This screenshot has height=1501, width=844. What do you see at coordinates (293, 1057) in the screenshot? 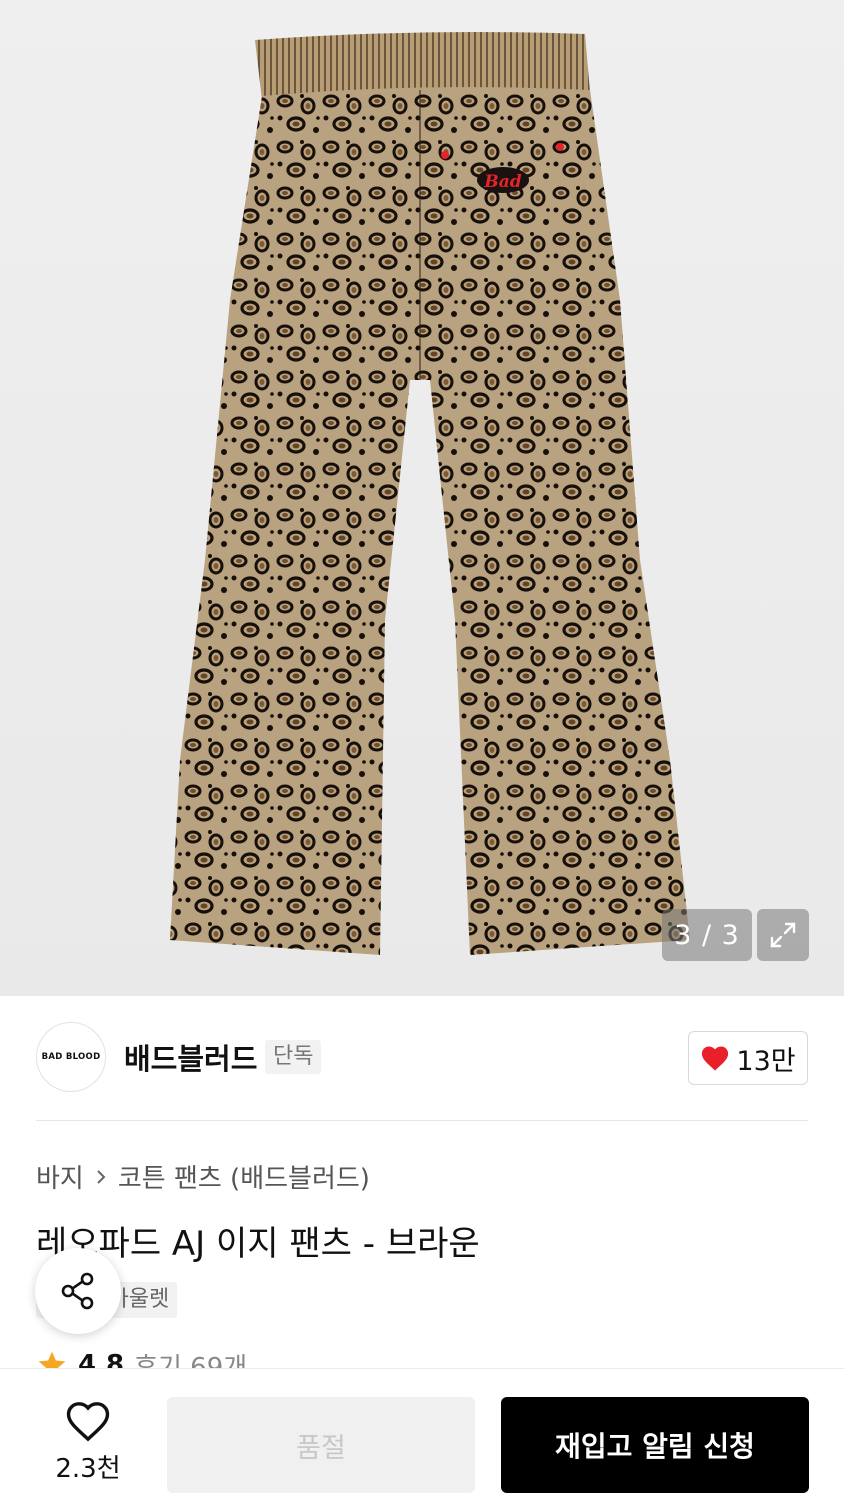
I see `brand-exclusive-badge: 단독` at bounding box center [293, 1057].